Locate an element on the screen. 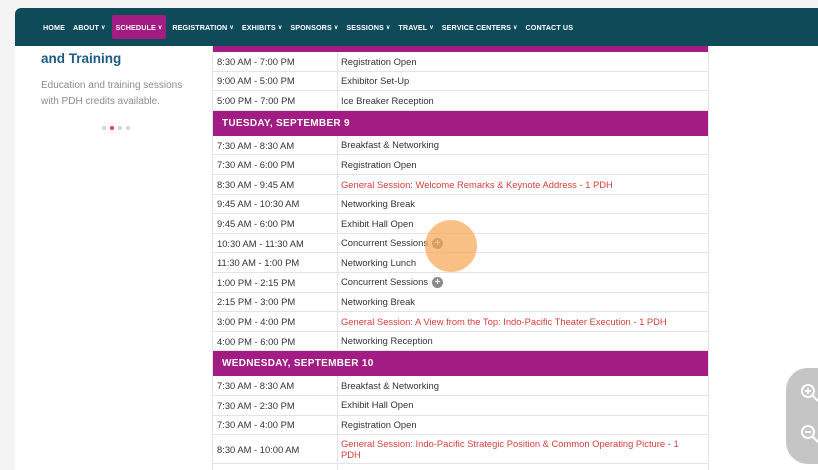  session-title: Concurrent Sessions + is located at coordinates (523, 243).